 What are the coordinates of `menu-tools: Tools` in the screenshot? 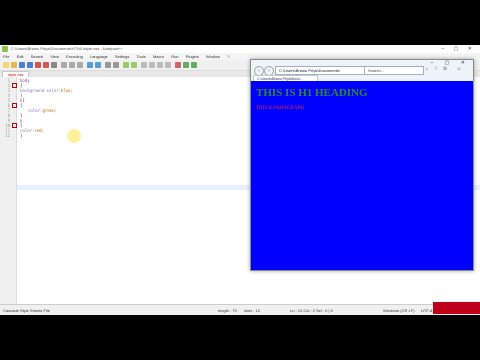 It's located at (140, 56).